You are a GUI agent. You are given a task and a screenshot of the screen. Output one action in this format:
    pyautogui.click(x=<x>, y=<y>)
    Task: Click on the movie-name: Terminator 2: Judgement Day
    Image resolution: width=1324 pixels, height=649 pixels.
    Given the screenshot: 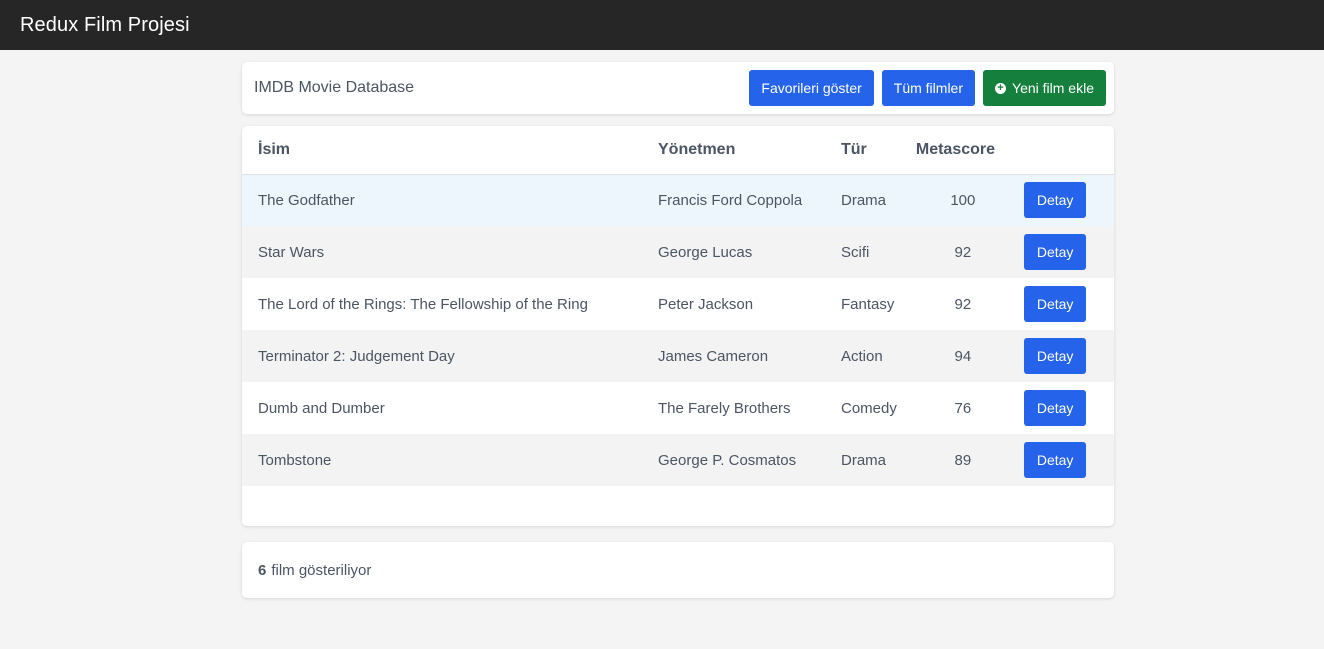 What is the action you would take?
    pyautogui.click(x=356, y=356)
    